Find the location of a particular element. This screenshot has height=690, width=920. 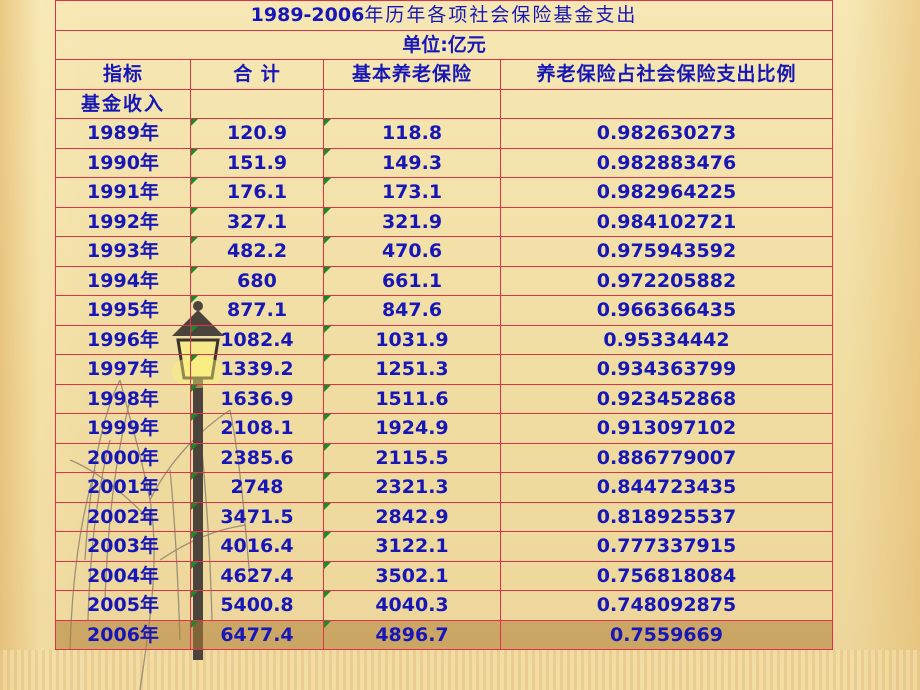

table-row: 1989年 120.9 118.8 0.982630273 is located at coordinates (444, 133).